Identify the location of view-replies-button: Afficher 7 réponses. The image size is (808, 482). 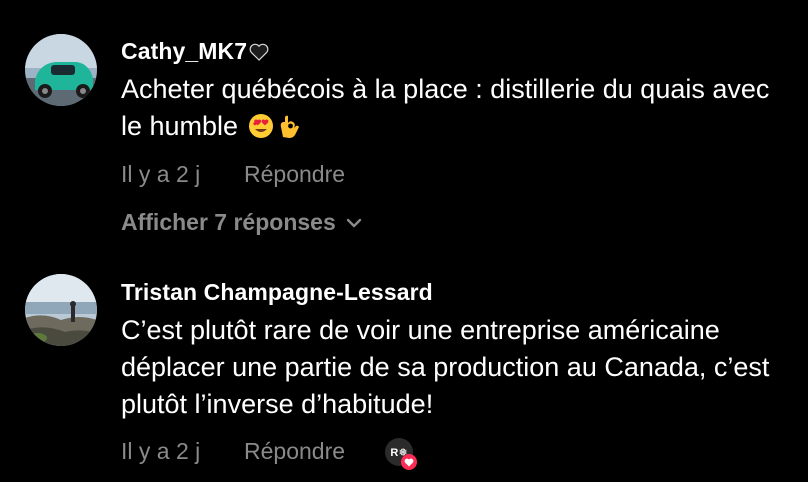
(241, 221).